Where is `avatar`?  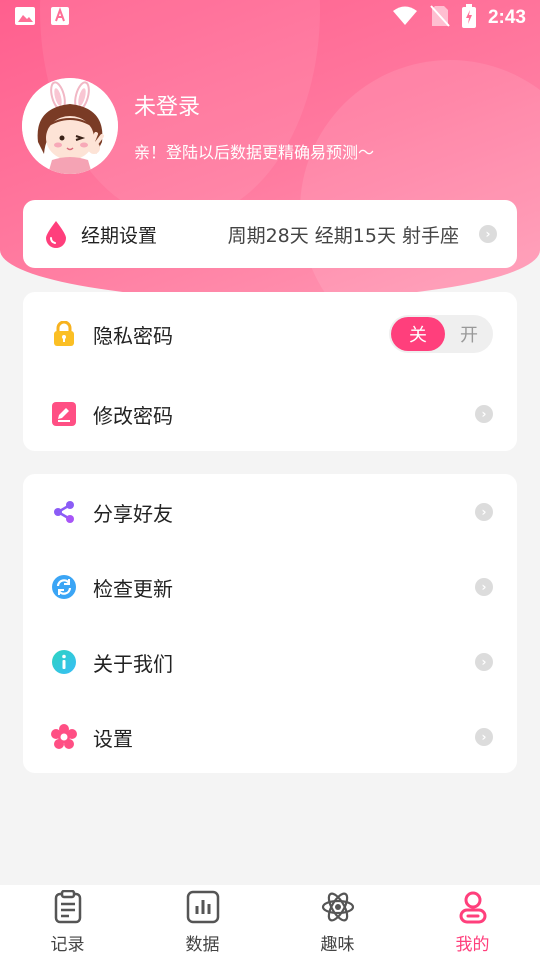 avatar is located at coordinates (70, 126).